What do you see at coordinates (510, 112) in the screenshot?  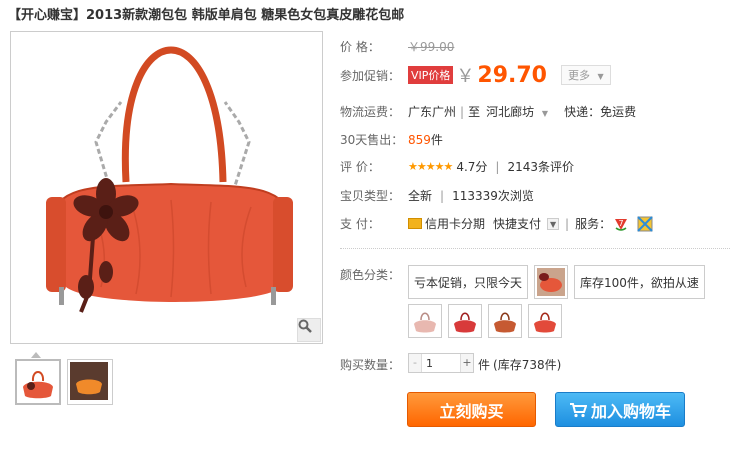 I see `ship-to: 河北廊坊` at bounding box center [510, 112].